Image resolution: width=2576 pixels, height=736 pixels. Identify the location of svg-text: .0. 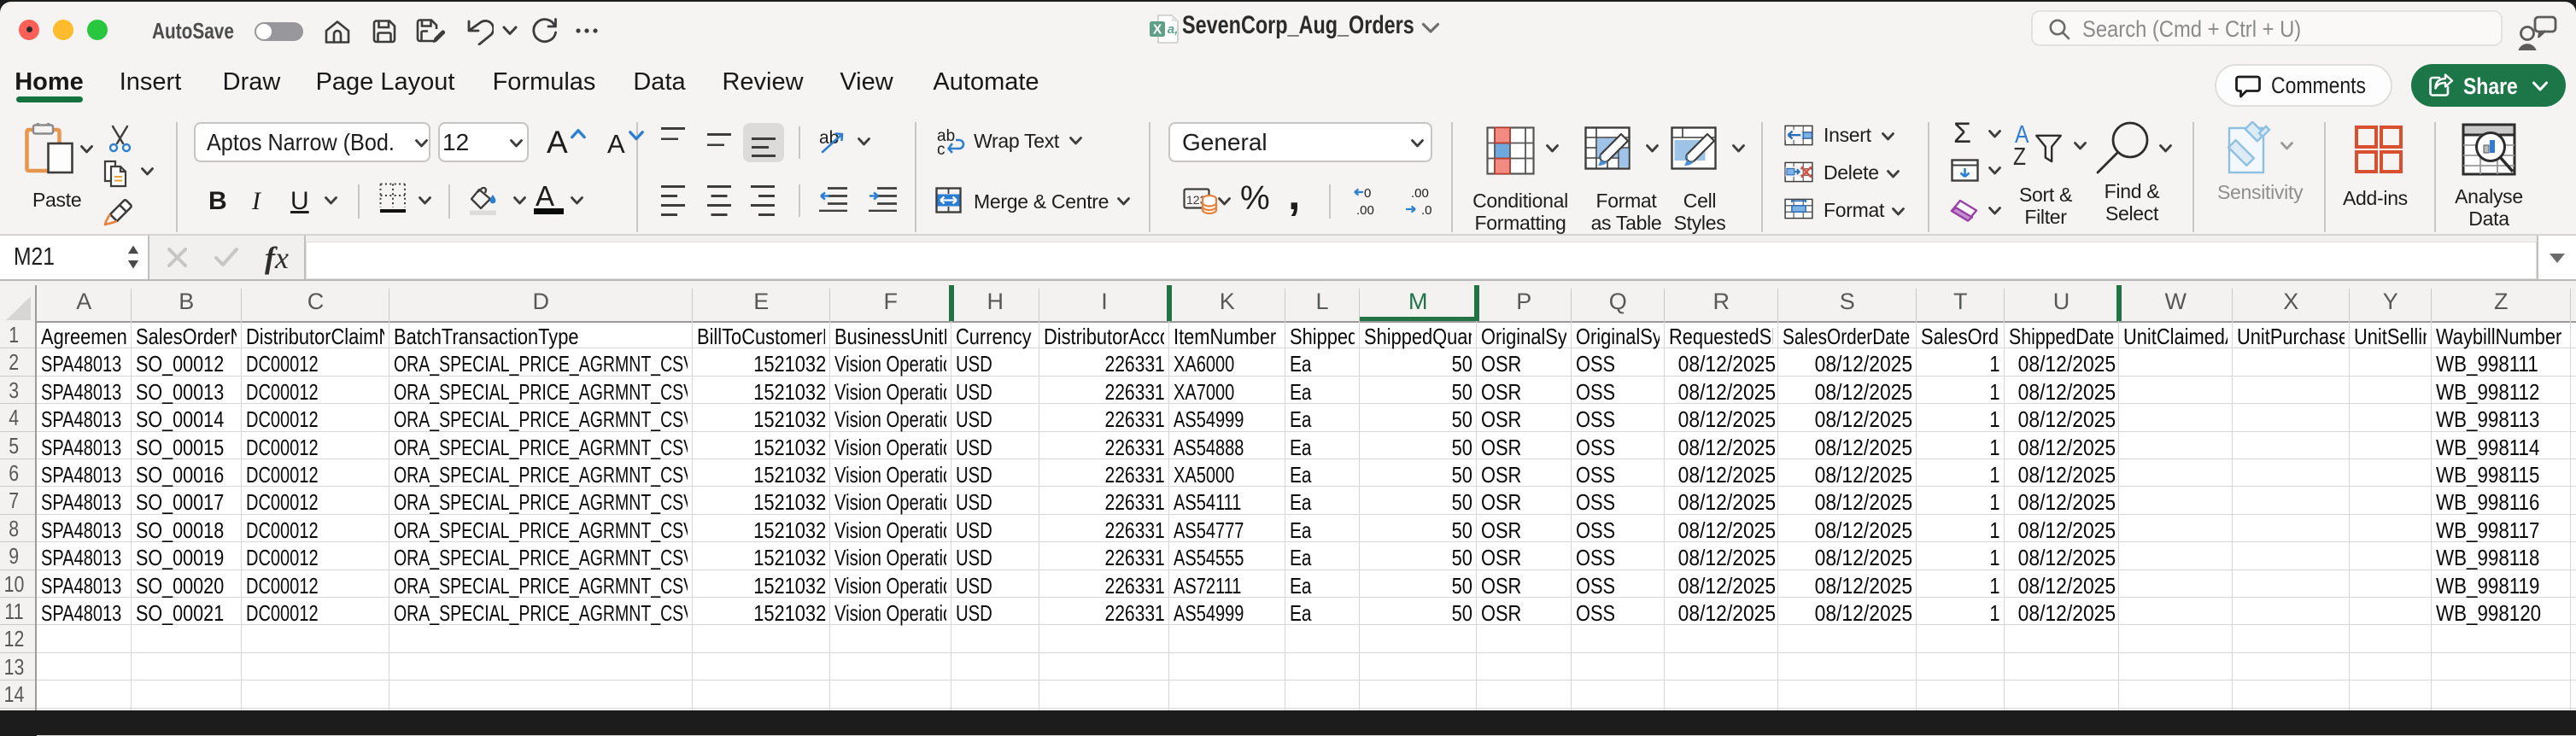
(1426, 210).